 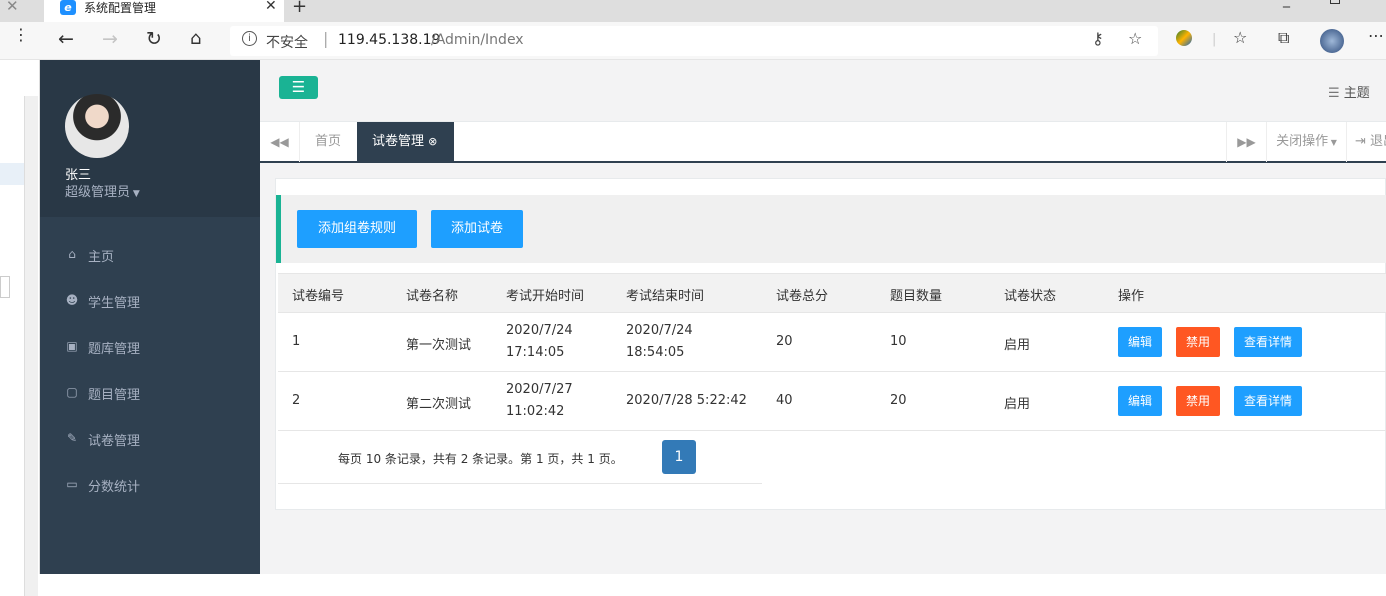 I want to click on page-button-1: 1, so click(x=679, y=457).